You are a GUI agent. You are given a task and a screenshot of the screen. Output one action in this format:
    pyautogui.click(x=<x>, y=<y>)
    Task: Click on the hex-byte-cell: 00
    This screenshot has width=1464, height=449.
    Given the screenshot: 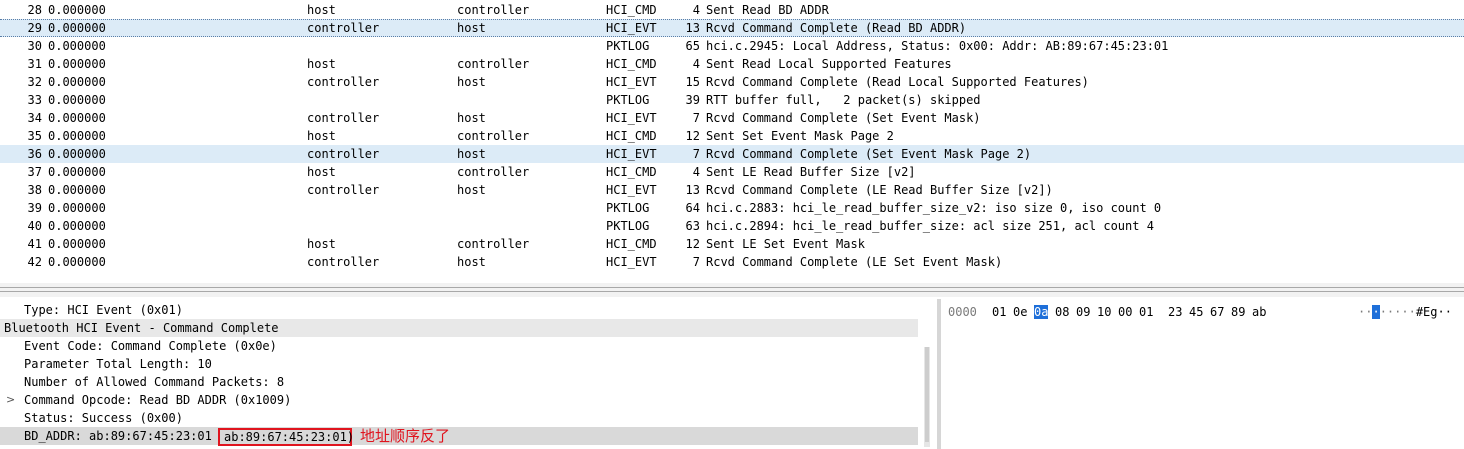 What is the action you would take?
    pyautogui.click(x=1128, y=312)
    